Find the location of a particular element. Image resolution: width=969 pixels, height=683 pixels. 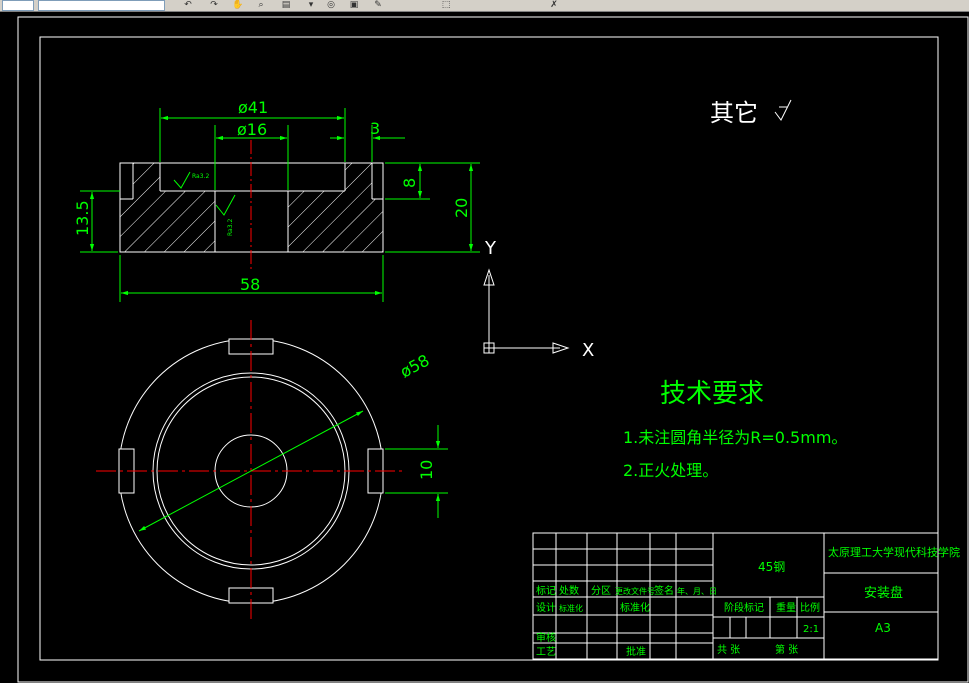

dim-8: 8 is located at coordinates (409, 183).